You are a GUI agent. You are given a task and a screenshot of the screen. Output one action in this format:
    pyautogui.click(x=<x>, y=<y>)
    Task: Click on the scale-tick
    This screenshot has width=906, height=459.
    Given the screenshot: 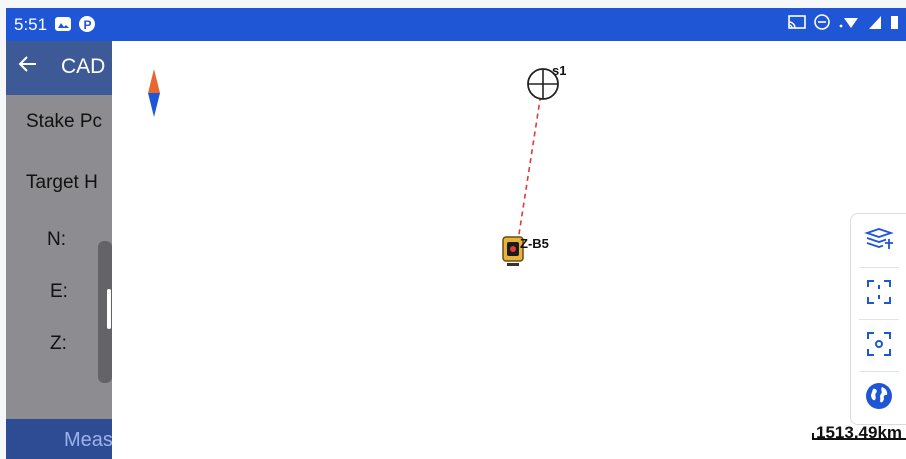 What is the action you would take?
    pyautogui.click(x=813, y=436)
    